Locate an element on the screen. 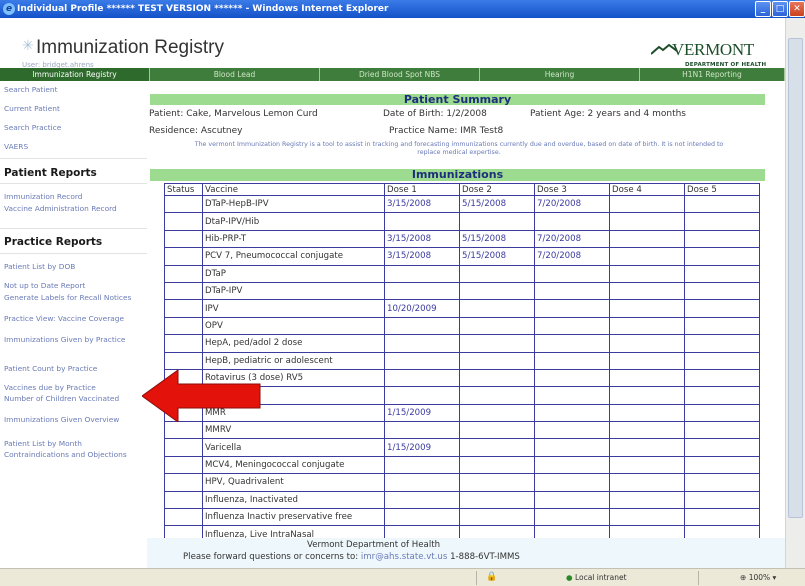  sidebar-item-contraindications-objections: Contraindications and Objections is located at coordinates (66, 454).